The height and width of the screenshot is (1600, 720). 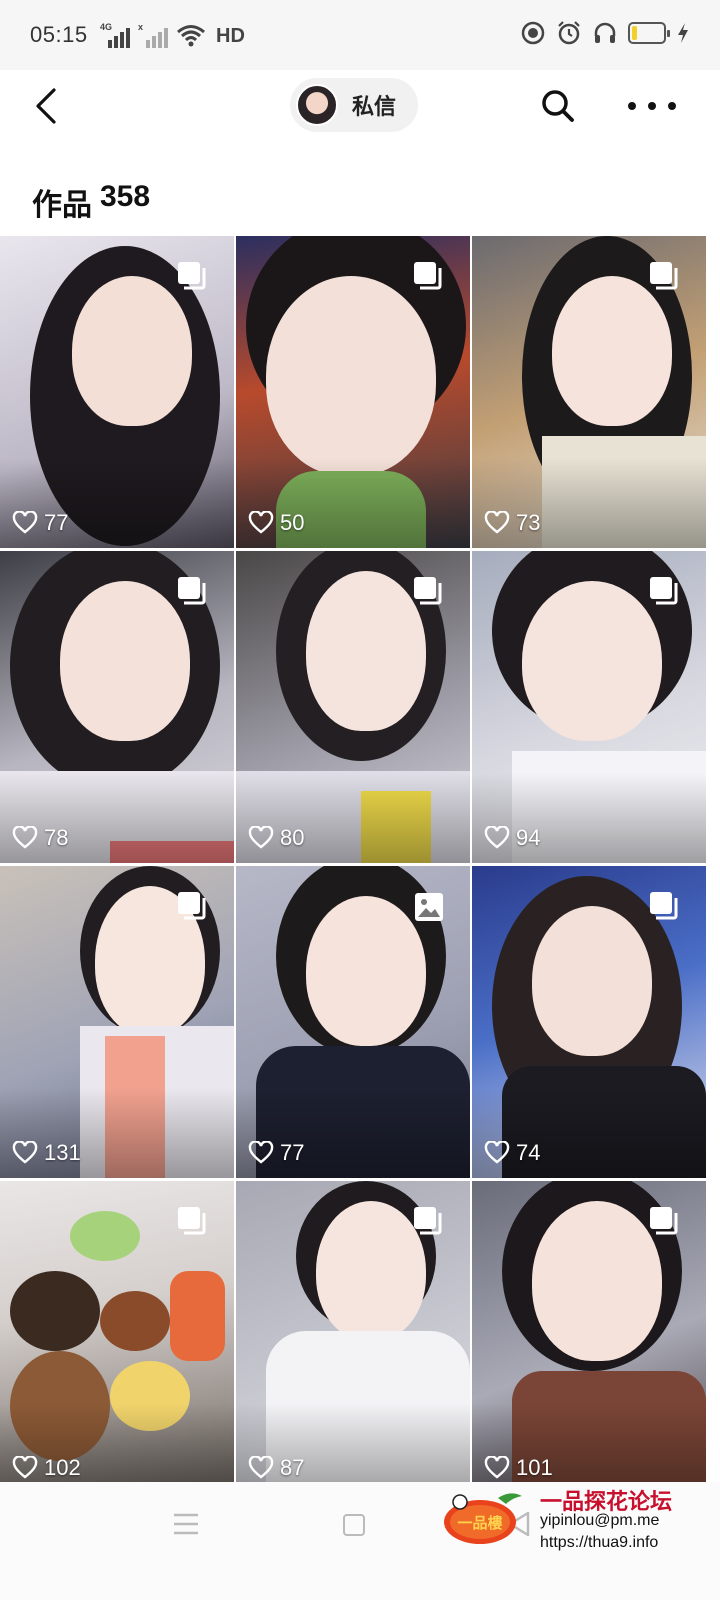 I want to click on post-tile: 73, so click(x=589, y=392).